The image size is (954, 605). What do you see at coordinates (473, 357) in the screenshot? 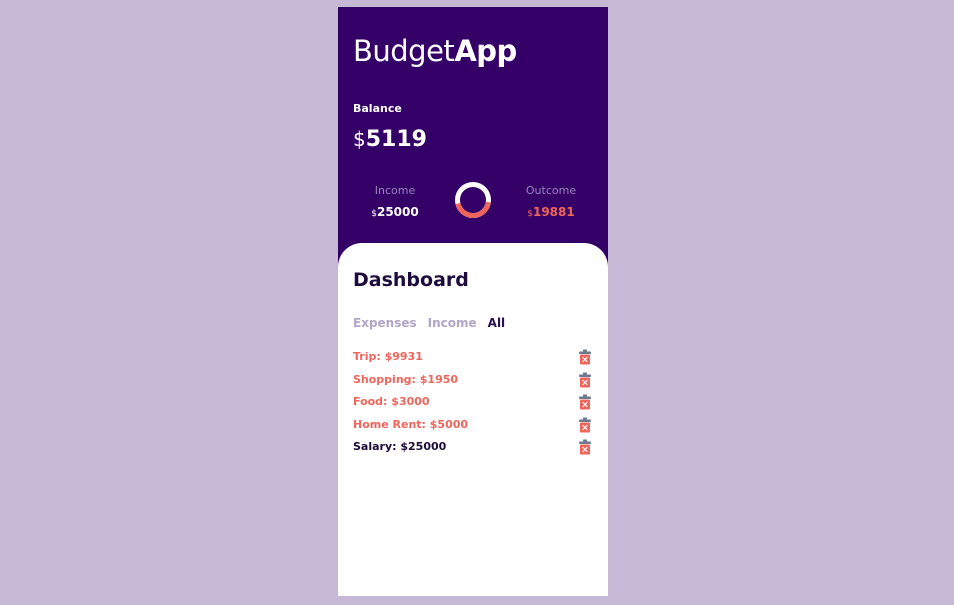
I see `list-item: Trip: $9931` at bounding box center [473, 357].